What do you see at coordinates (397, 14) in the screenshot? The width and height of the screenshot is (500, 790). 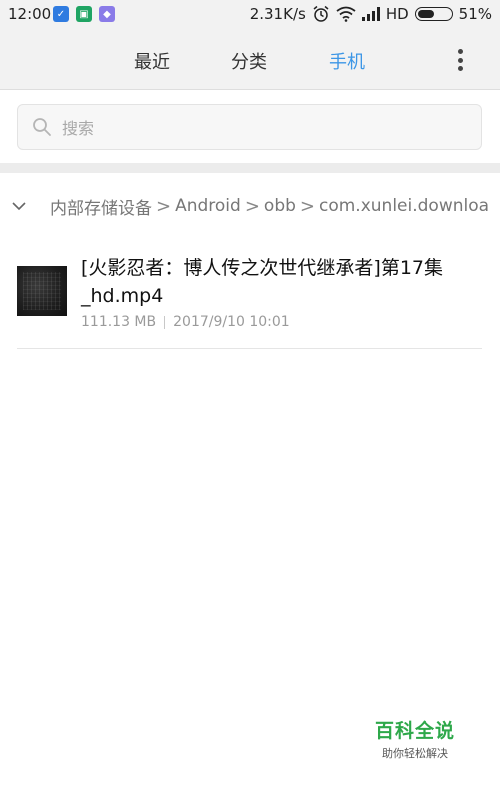 I see `signal-label: HD` at bounding box center [397, 14].